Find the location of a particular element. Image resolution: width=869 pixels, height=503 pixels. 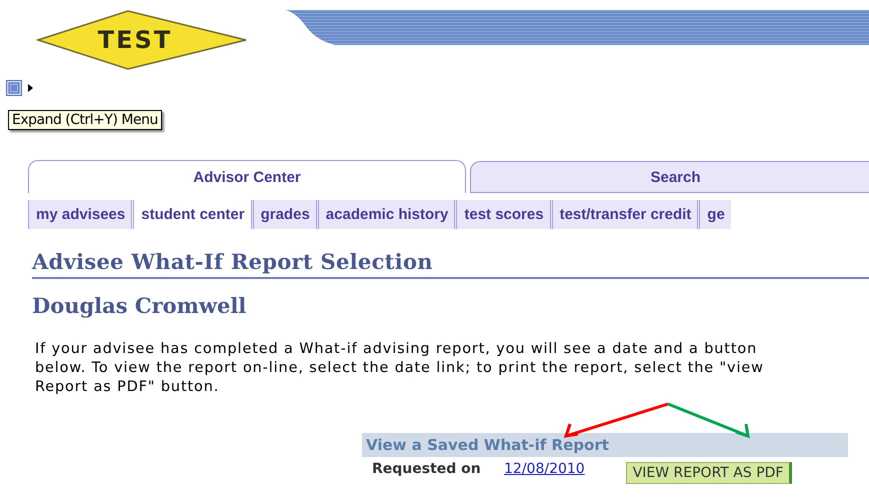

subtab: my advisees is located at coordinates (80, 214).